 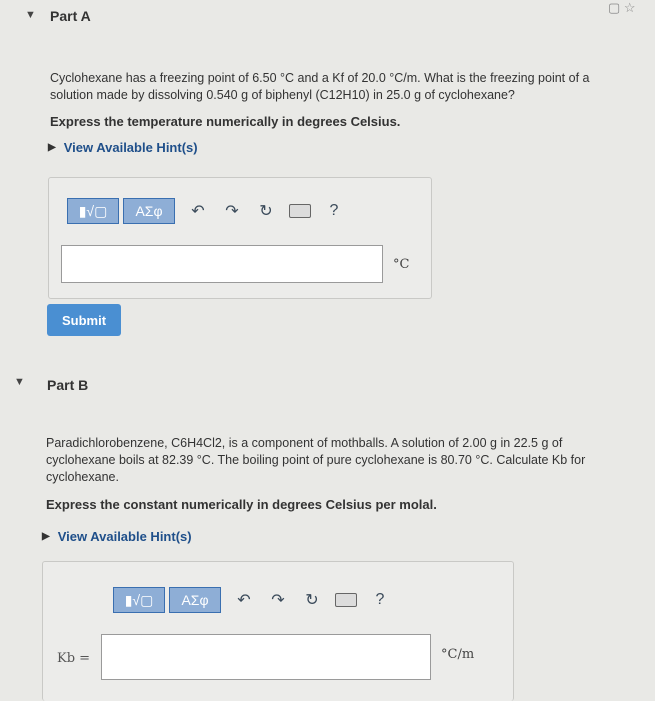 I want to click on kb-label: Kb =, so click(x=74, y=658).